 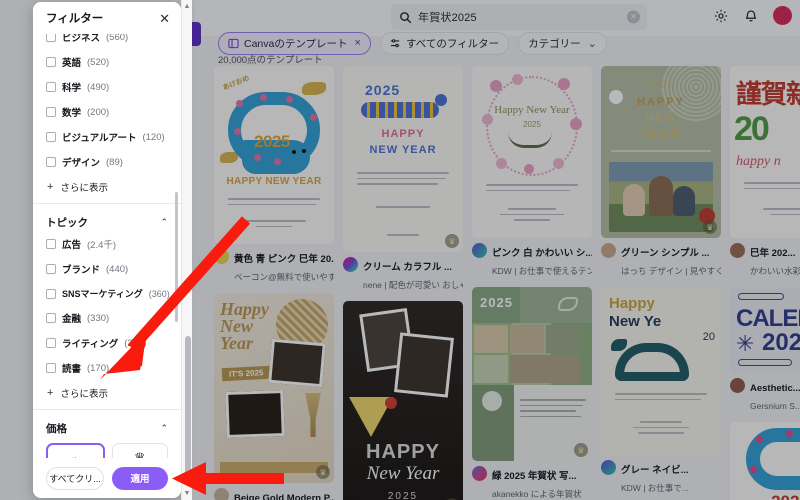 What do you see at coordinates (102, 245) in the screenshot?
I see `filter-option-count: (2.4千)` at bounding box center [102, 245].